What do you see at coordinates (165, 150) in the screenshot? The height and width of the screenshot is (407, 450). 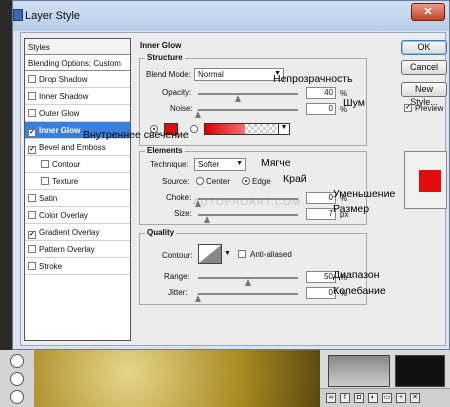 I see `elements-title: Elements` at bounding box center [165, 150].